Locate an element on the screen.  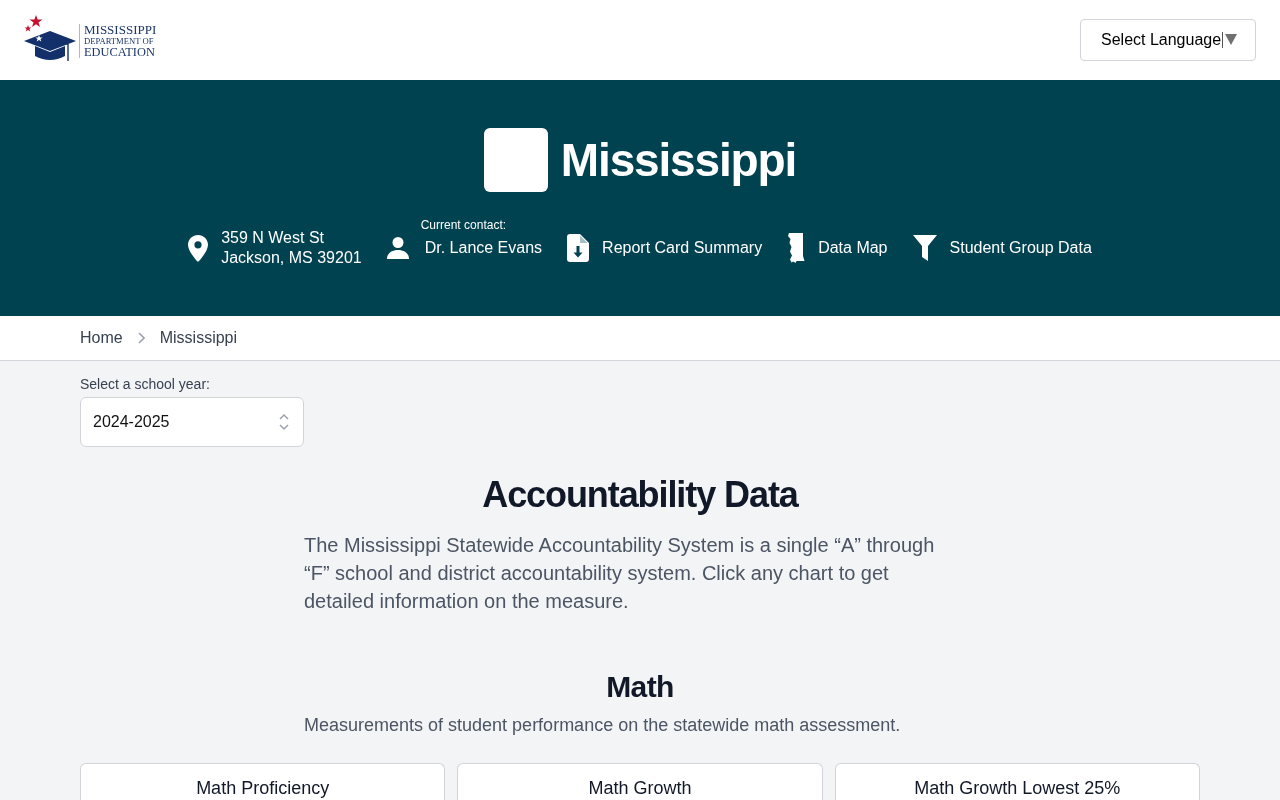
chart-card: Math Proficiency is located at coordinates (263, 781).